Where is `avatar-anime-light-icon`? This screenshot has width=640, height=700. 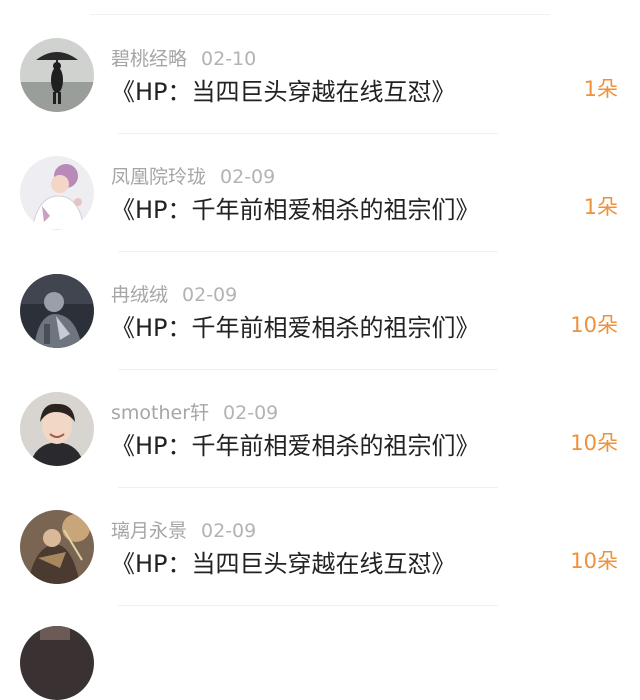
avatar-anime-light-icon is located at coordinates (57, 193).